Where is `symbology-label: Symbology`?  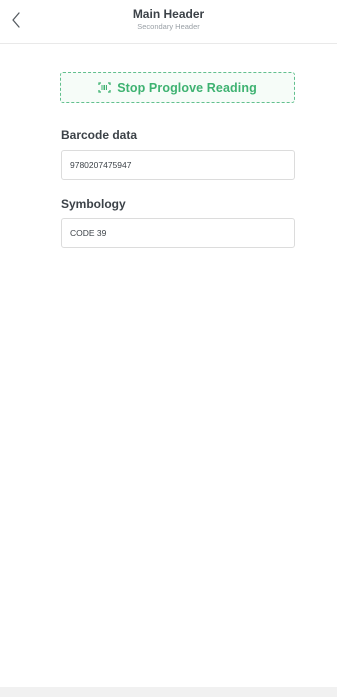 symbology-label: Symbology is located at coordinates (93, 204).